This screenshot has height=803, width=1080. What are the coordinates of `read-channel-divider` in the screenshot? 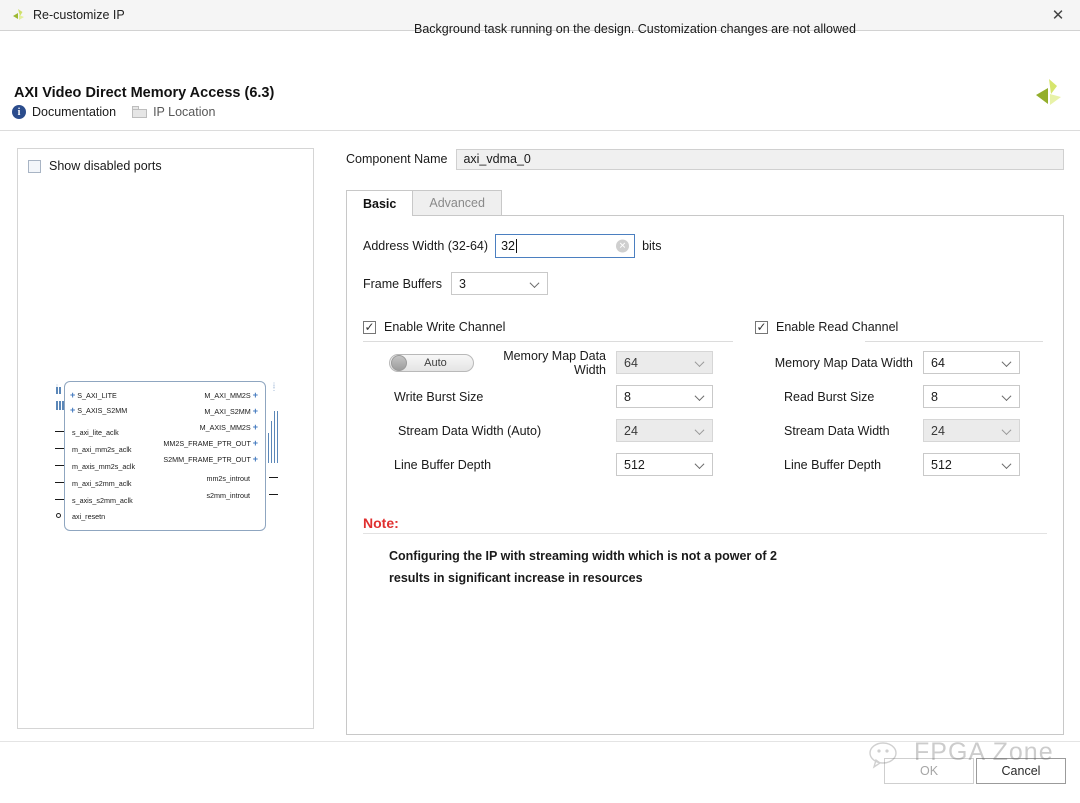 It's located at (954, 341).